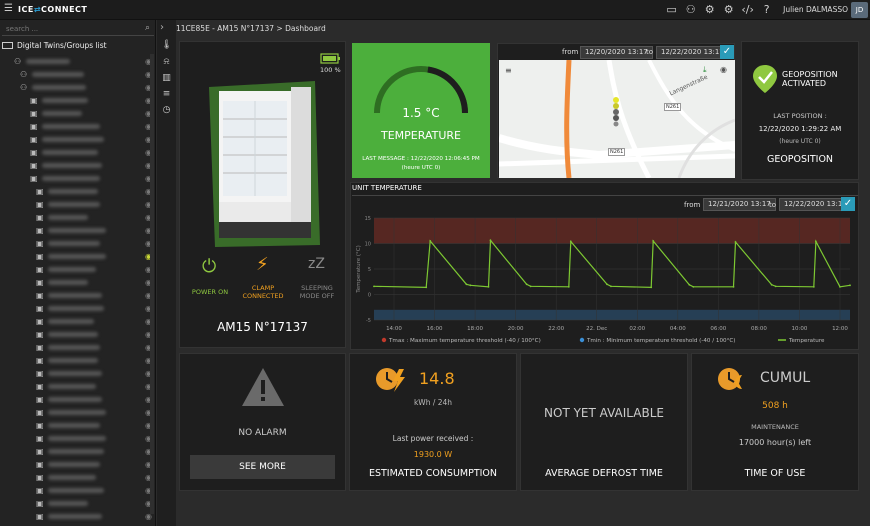 Image resolution: width=870 pixels, height=526 pixels. I want to click on temperature-label: TEMPERATURE, so click(421, 135).